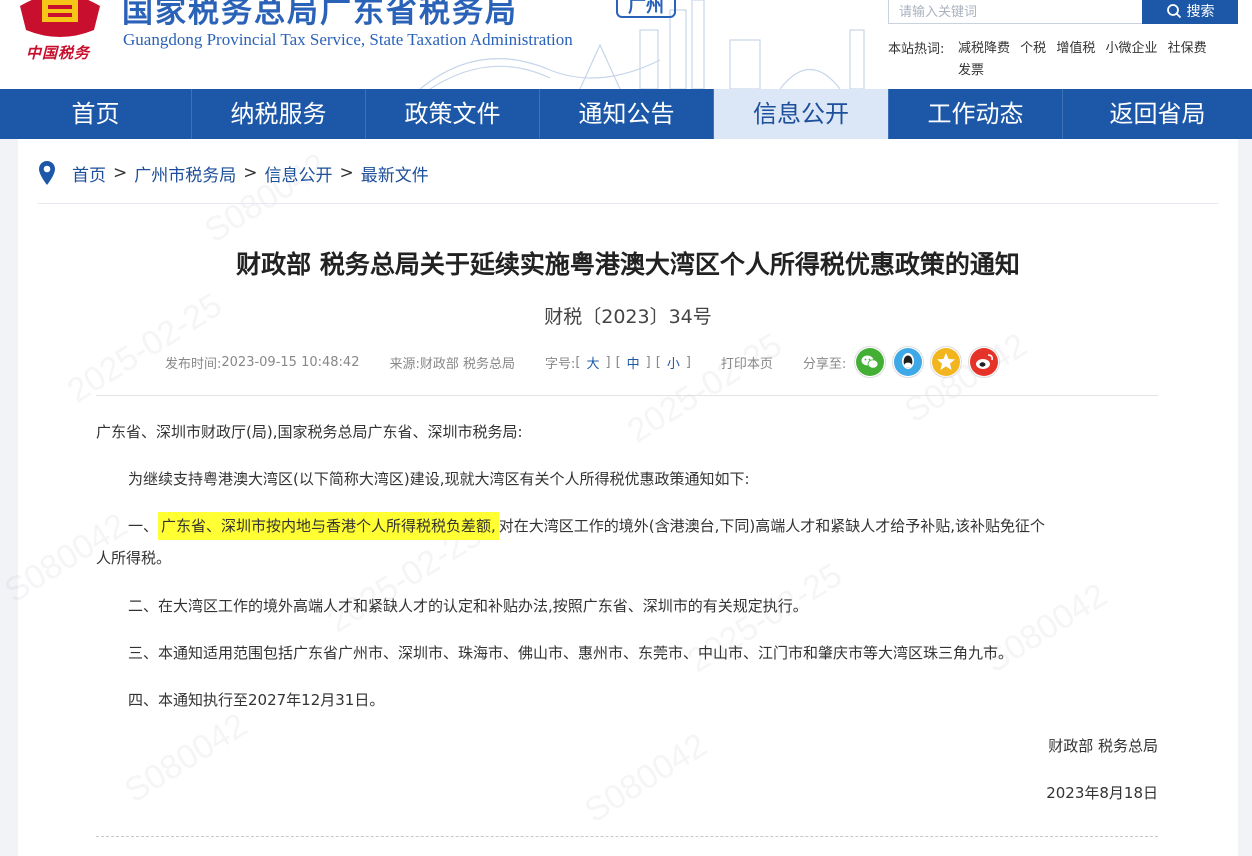 The image size is (1252, 856). I want to click on hot-word-link: 发票, so click(971, 70).